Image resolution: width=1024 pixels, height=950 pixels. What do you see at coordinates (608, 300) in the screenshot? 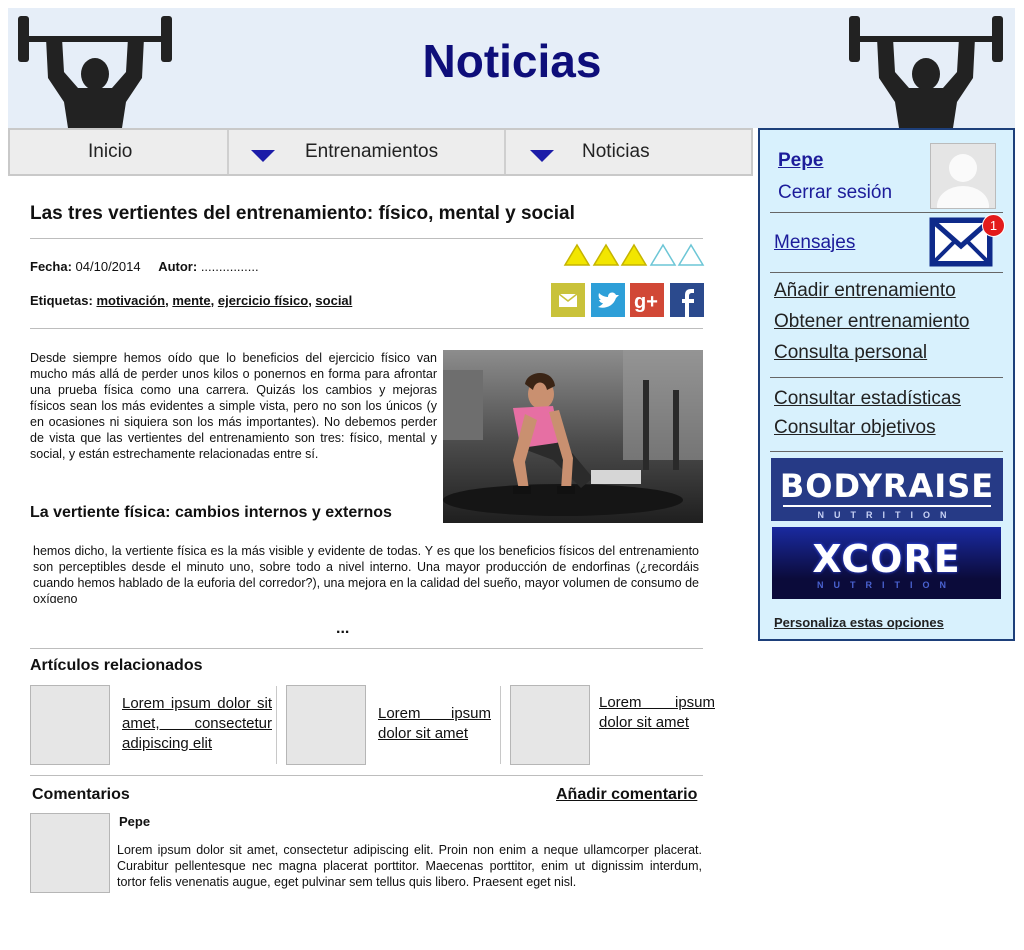
I see `twitter-icon` at bounding box center [608, 300].